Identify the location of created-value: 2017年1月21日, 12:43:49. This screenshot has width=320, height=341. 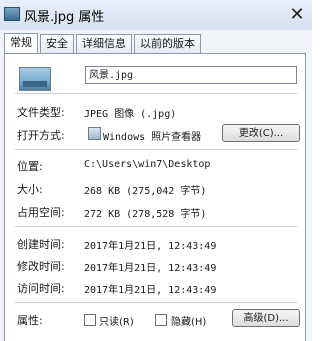
(150, 246).